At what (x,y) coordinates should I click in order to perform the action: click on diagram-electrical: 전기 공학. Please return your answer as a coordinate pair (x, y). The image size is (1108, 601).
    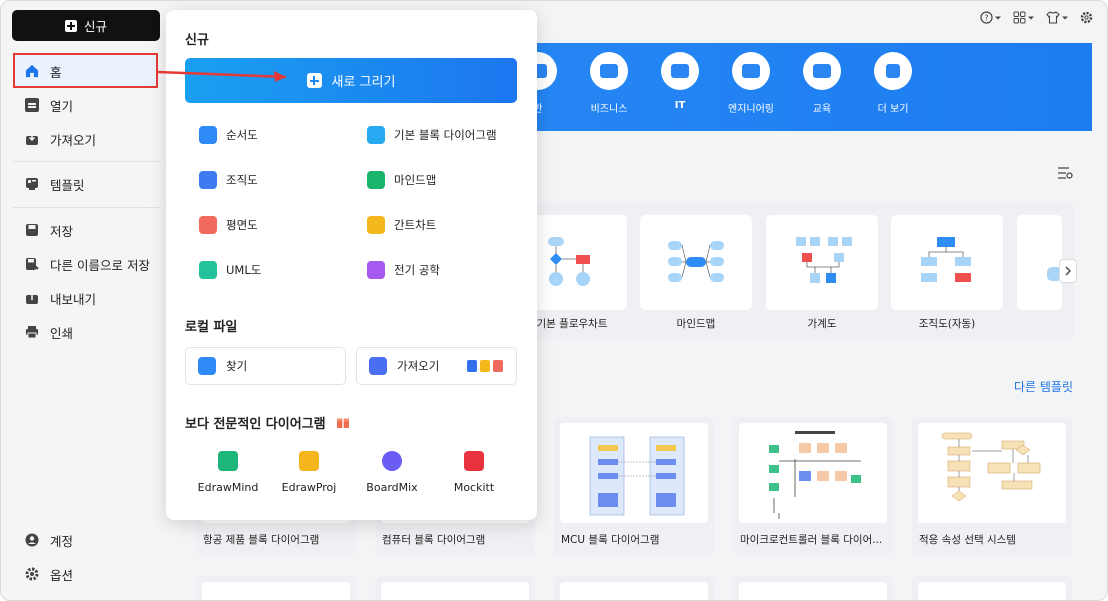
    Looking at the image, I should click on (403, 270).